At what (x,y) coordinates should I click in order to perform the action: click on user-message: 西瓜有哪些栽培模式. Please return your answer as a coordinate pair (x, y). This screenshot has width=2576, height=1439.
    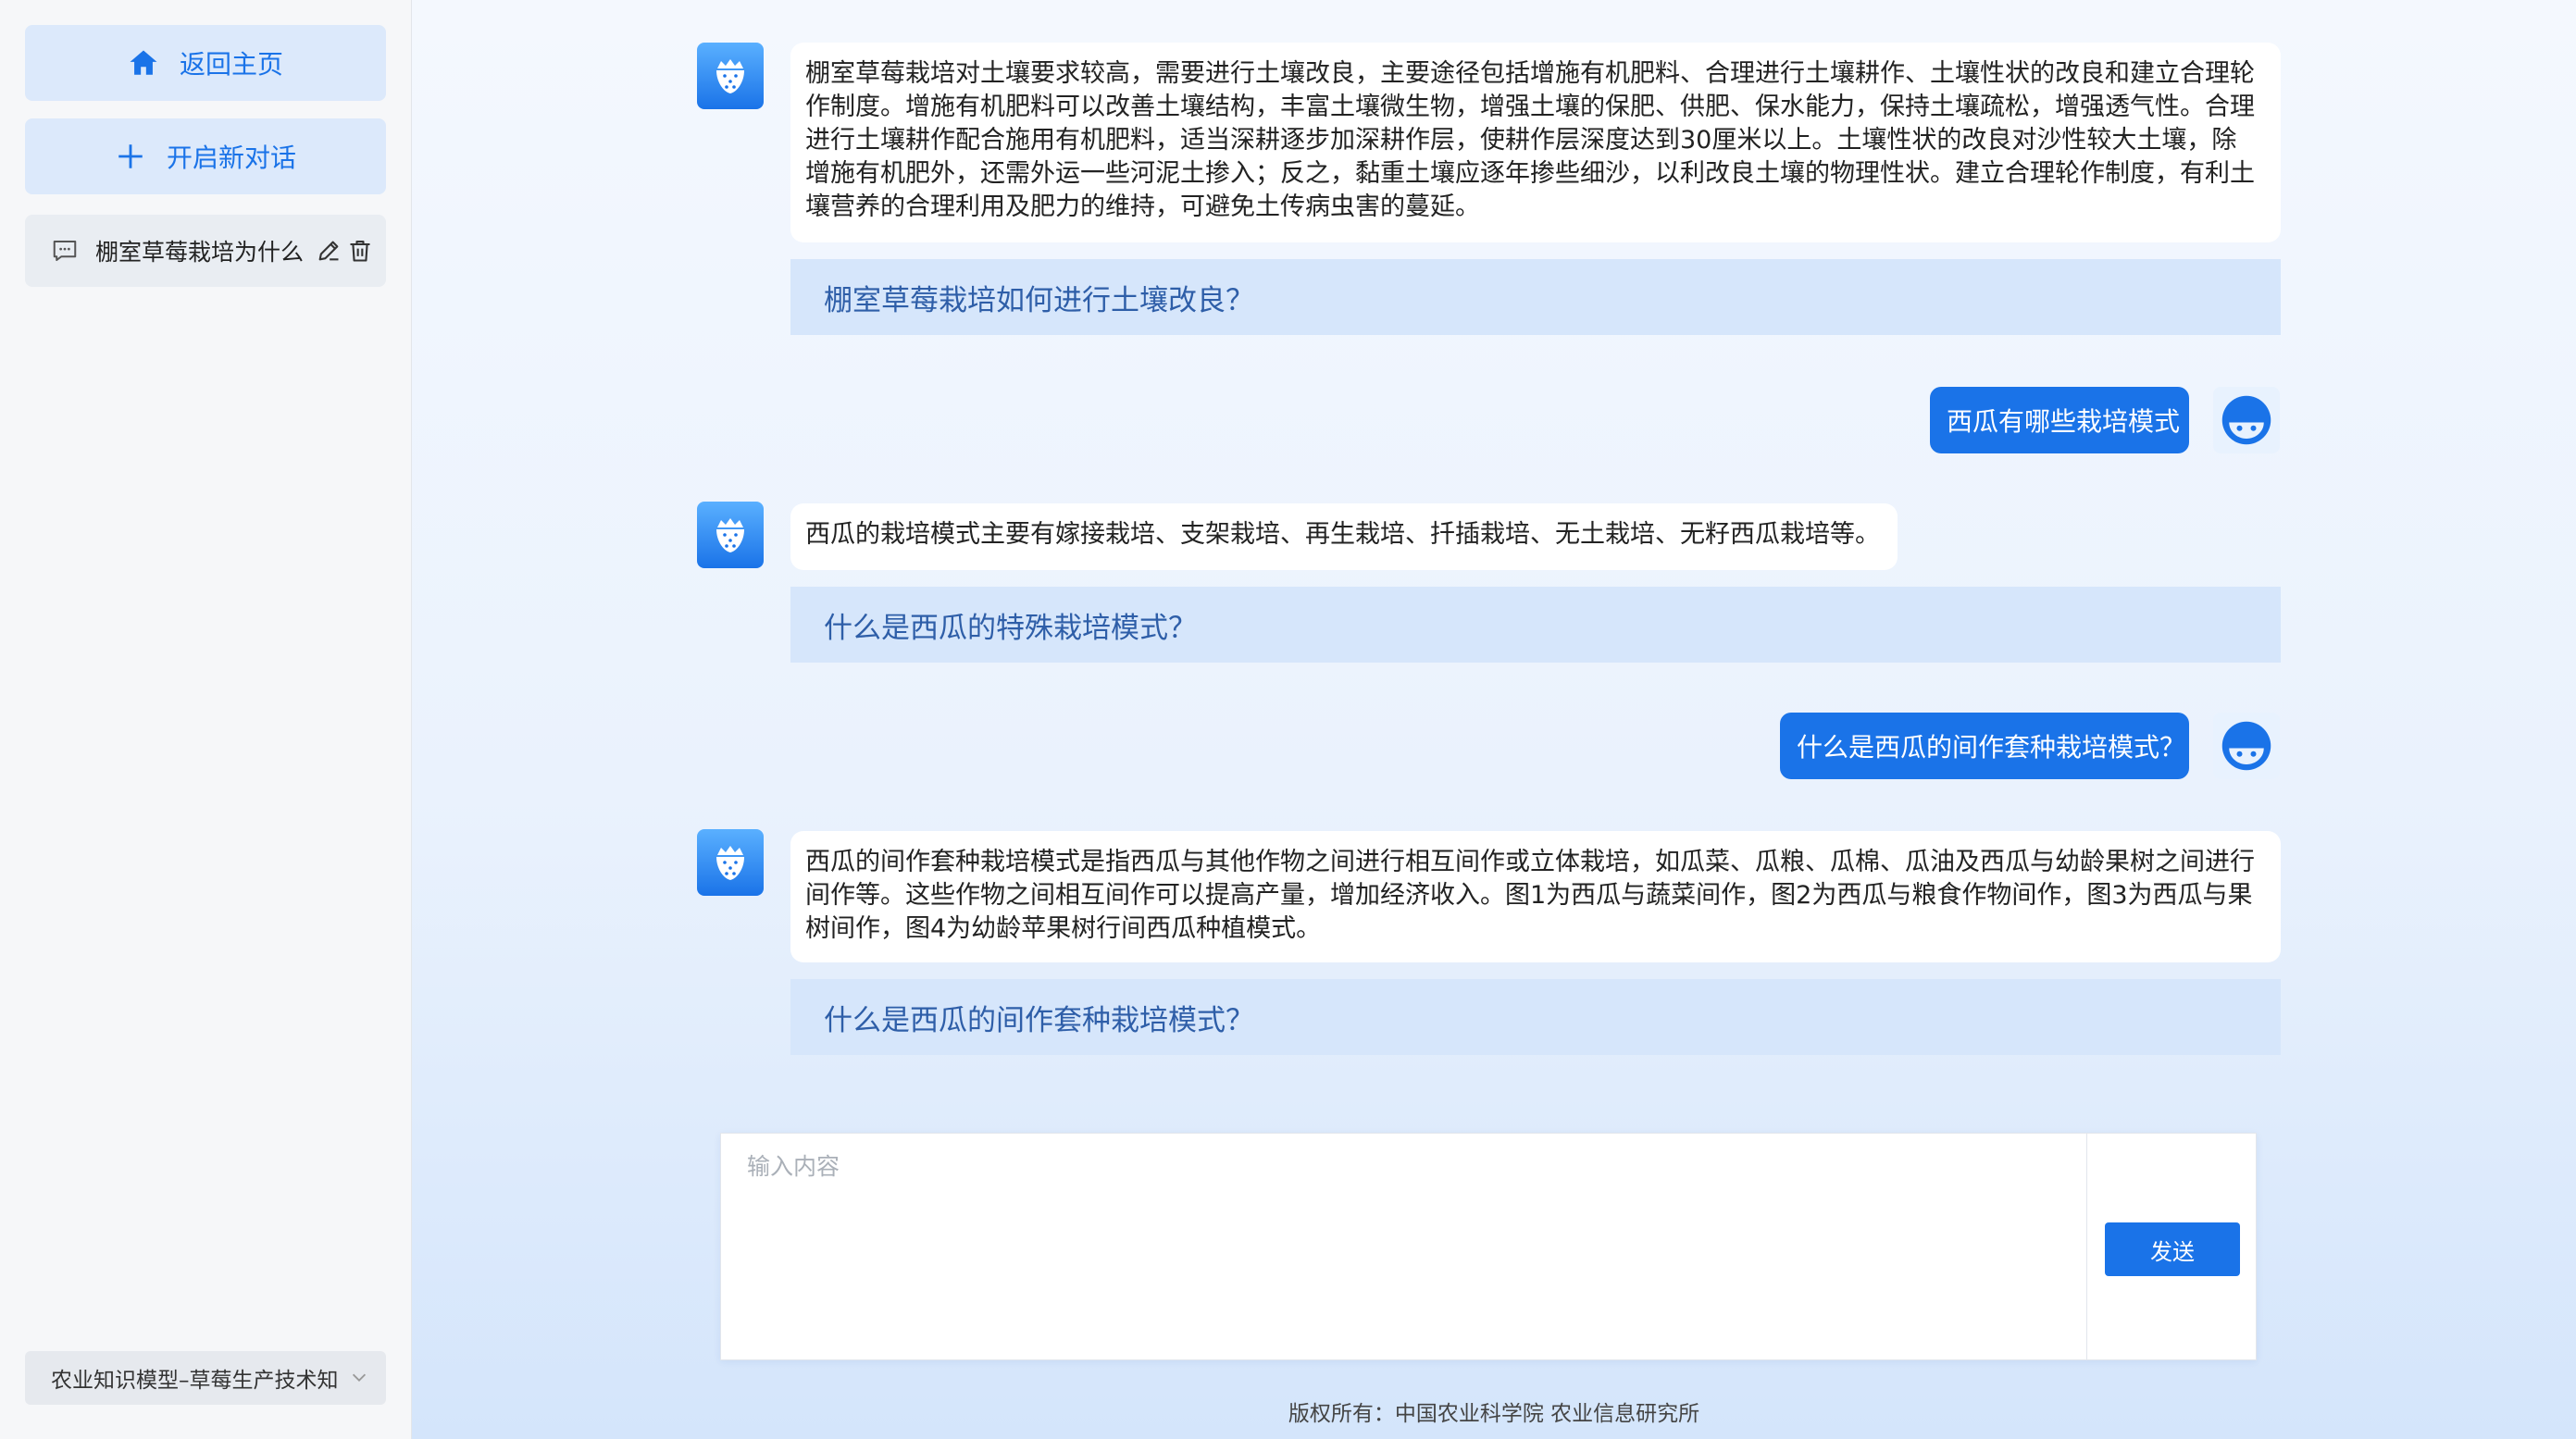
    Looking at the image, I should click on (2059, 420).